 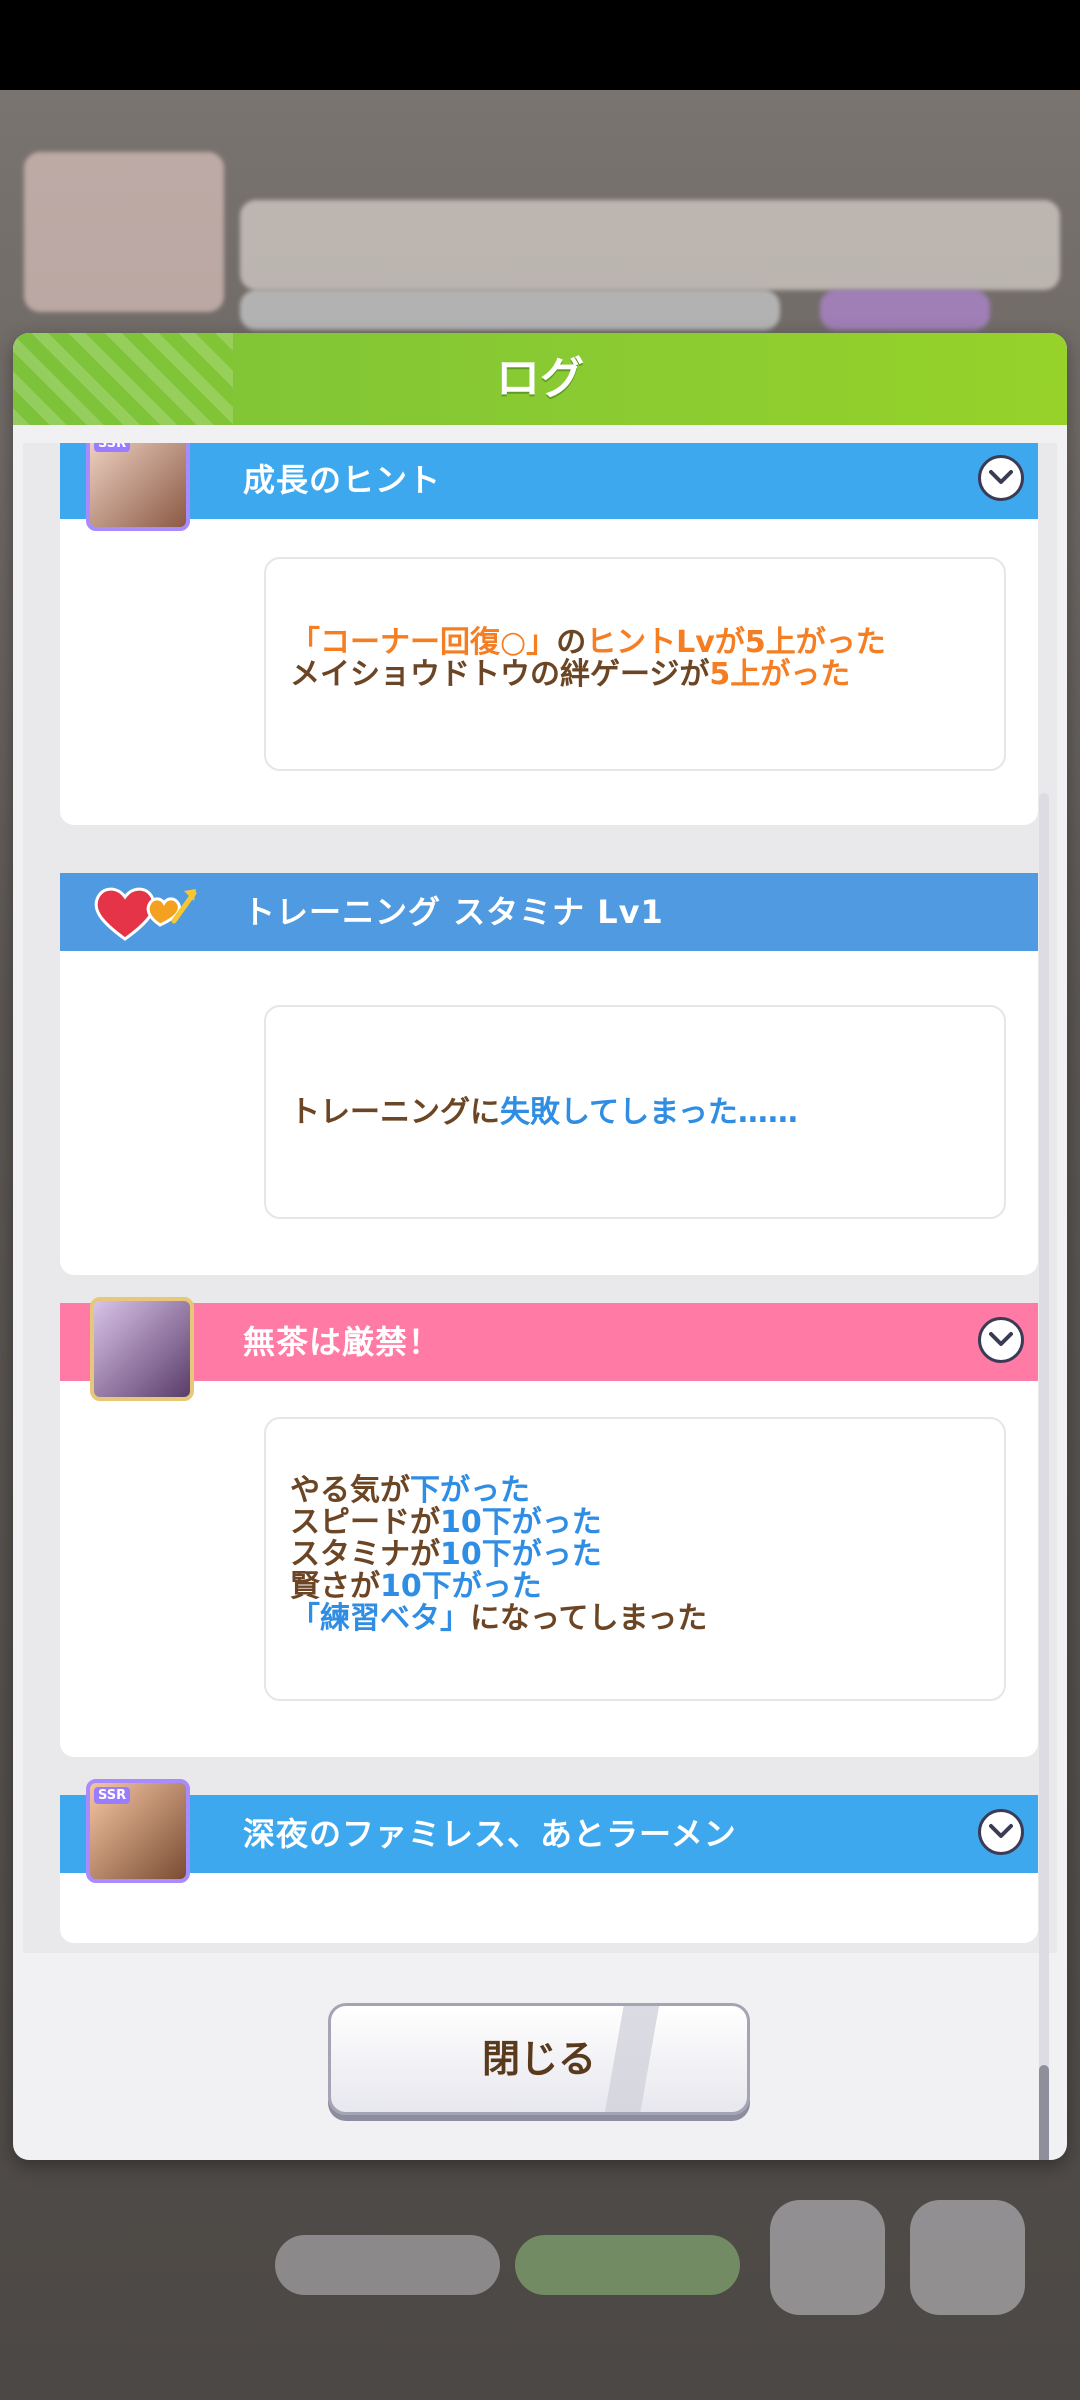 I want to click on close-button-label: 閉じる, so click(x=538, y=2059).